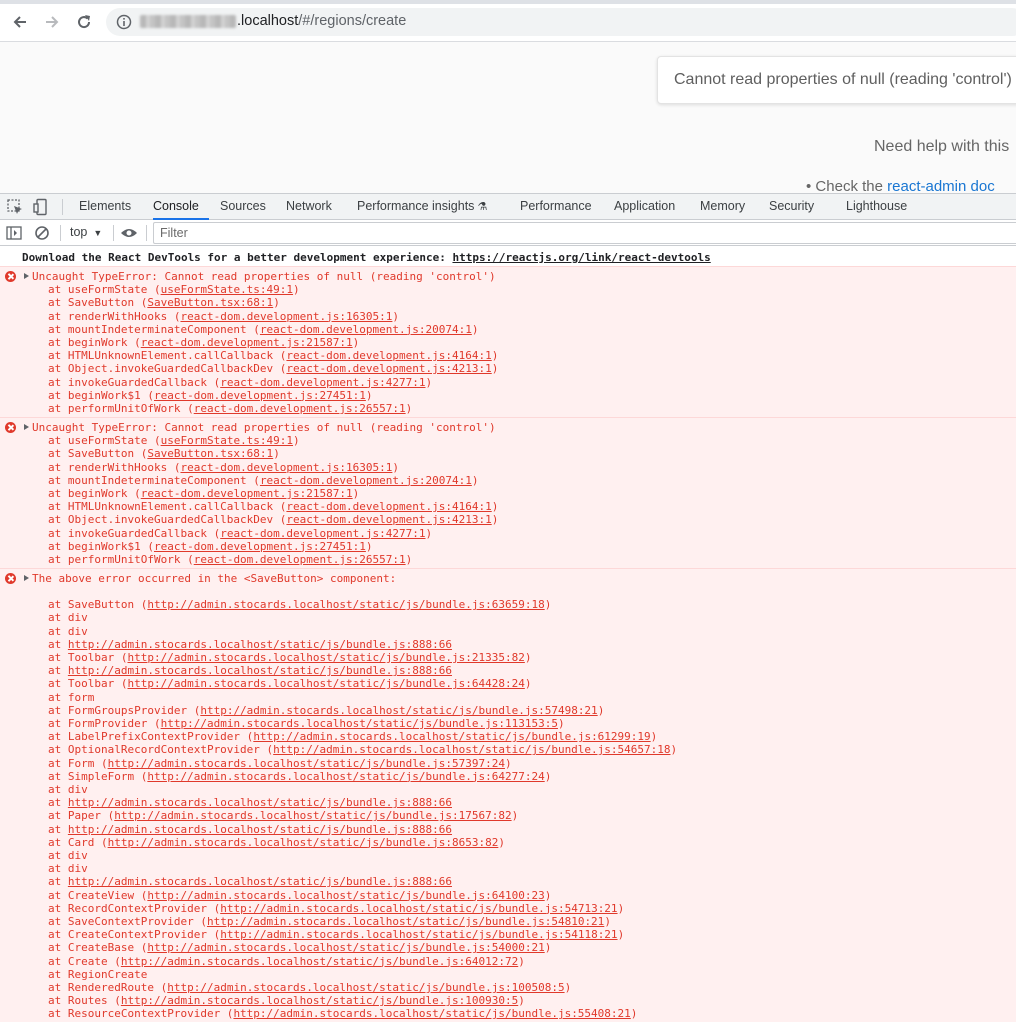  I want to click on inspect-element-icon, so click(15, 207).